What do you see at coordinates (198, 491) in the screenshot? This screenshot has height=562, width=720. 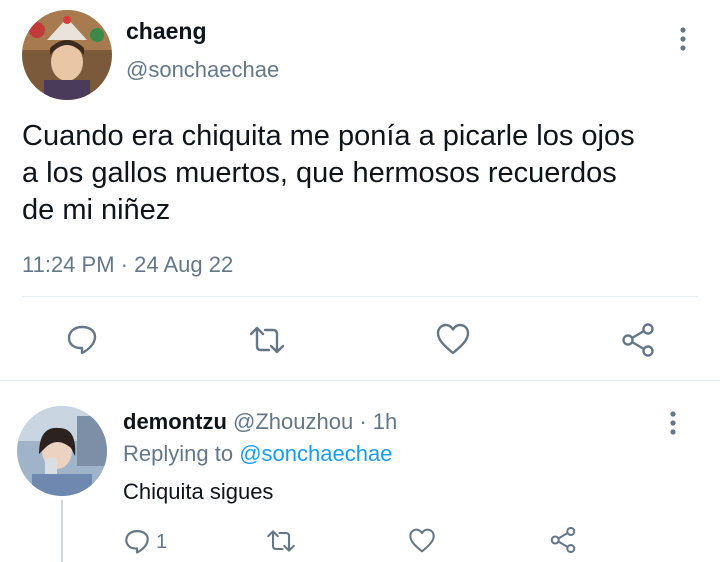 I see `reply-text: Chiquita sigues` at bounding box center [198, 491].